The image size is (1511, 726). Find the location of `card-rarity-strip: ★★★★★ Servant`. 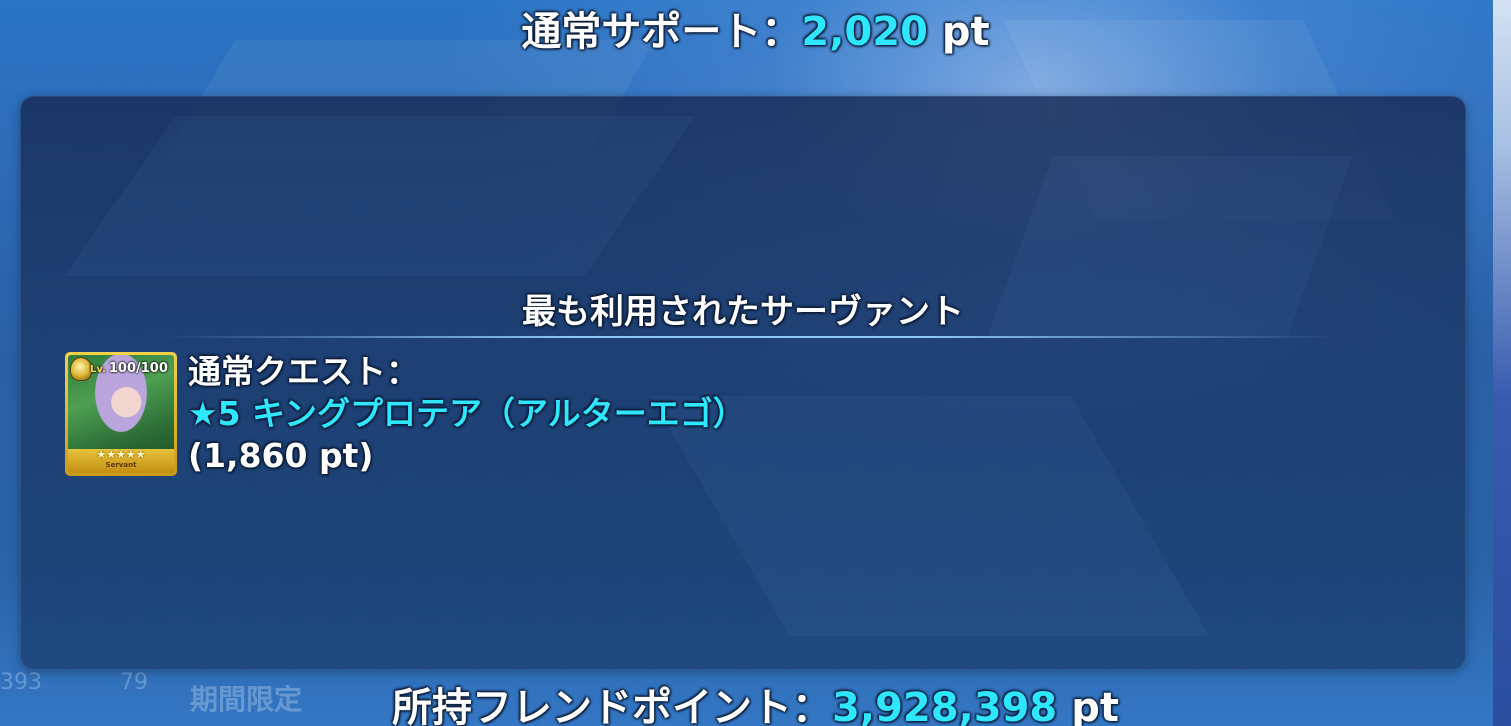

card-rarity-strip: ★★★★★ Servant is located at coordinates (121, 461).